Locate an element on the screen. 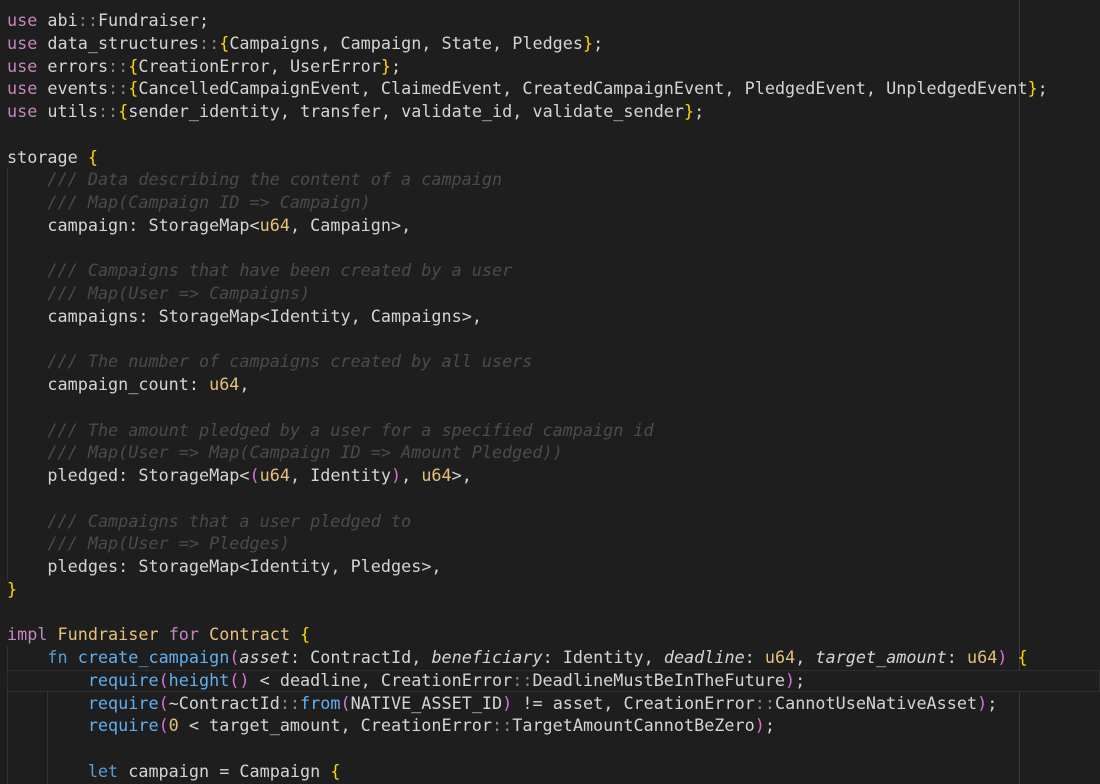 This screenshot has width=1100, height=784. code-line: /// Map(Campaign ID => Campaign) is located at coordinates (188, 202).